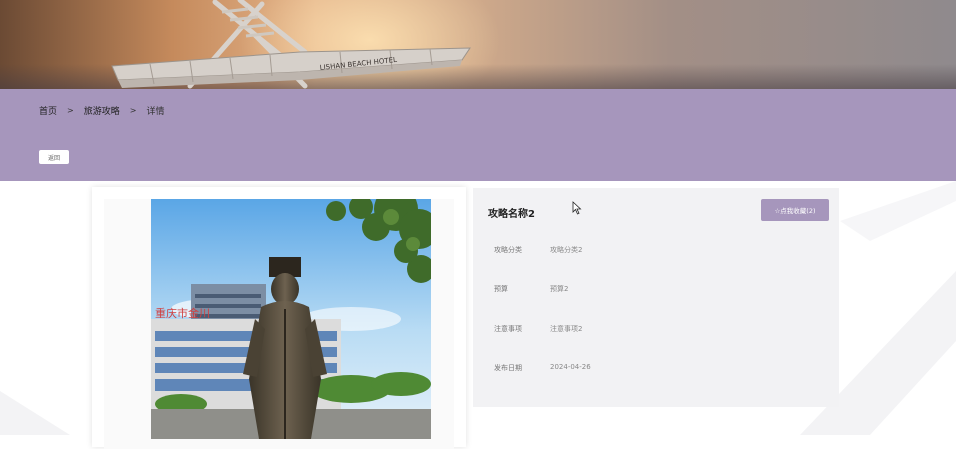 Image resolution: width=956 pixels, height=449 pixels. What do you see at coordinates (508, 250) in the screenshot?
I see `field-label: 攻略分类` at bounding box center [508, 250].